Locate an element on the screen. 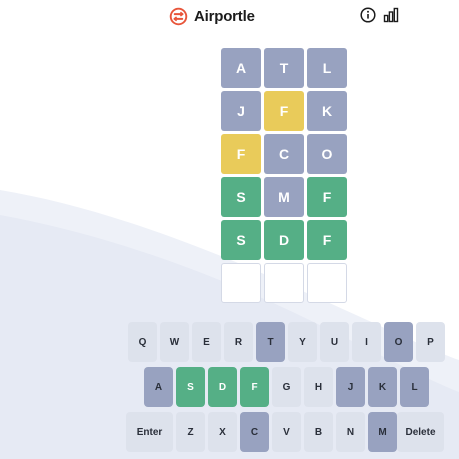 The width and height of the screenshot is (459, 459). grid-tile: D is located at coordinates (284, 240).